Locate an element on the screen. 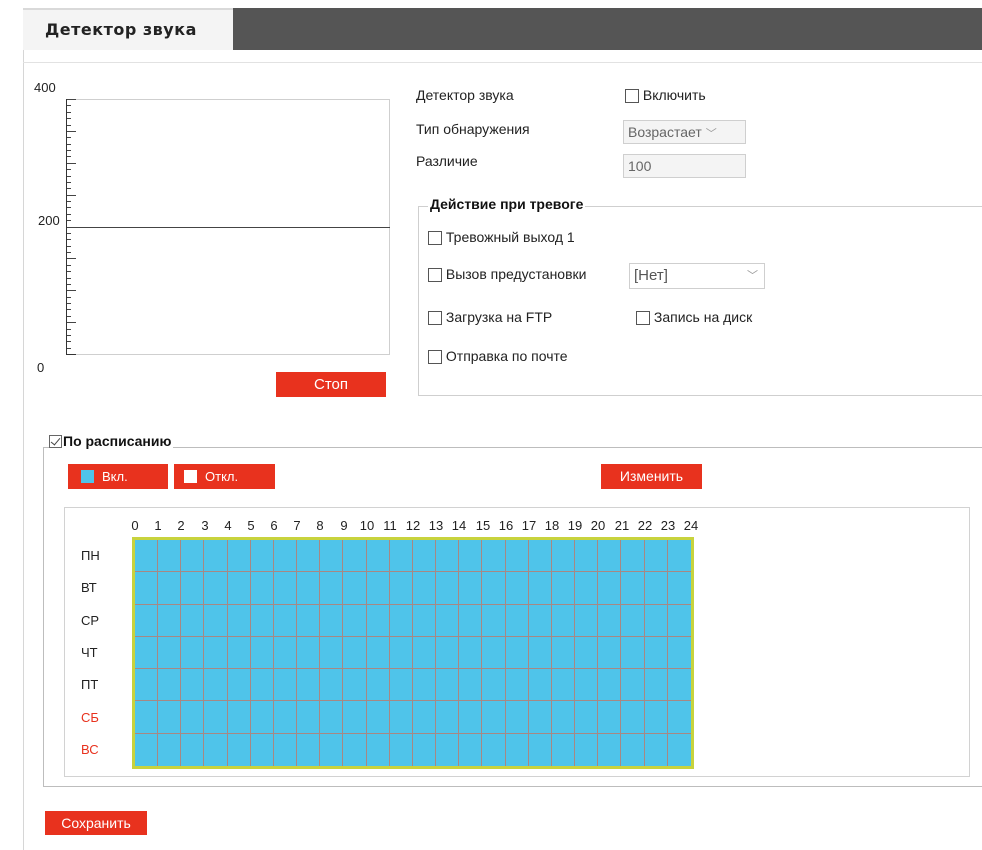 Image resolution: width=982 pixels, height=850 pixels. stop-button: Стоп is located at coordinates (331, 384).